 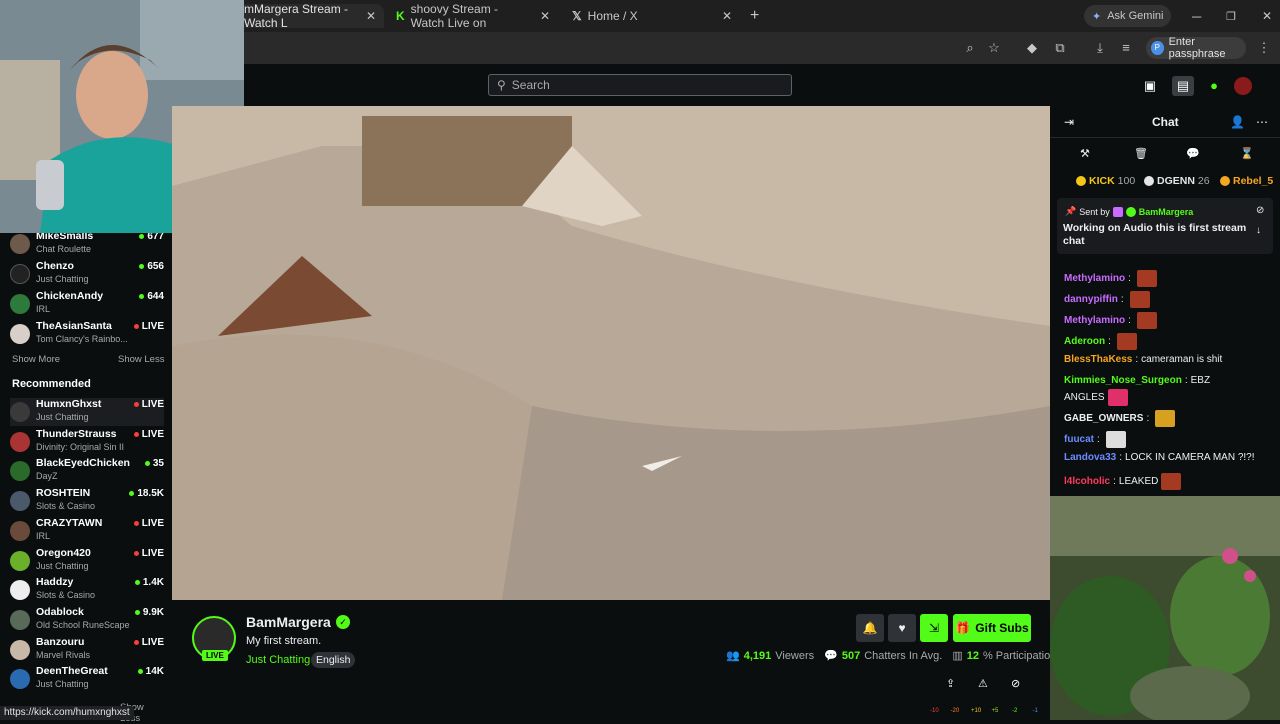 What do you see at coordinates (87, 274) in the screenshot?
I see `sidebar-item-chenzo: Chenzo Just Chatting 656` at bounding box center [87, 274].